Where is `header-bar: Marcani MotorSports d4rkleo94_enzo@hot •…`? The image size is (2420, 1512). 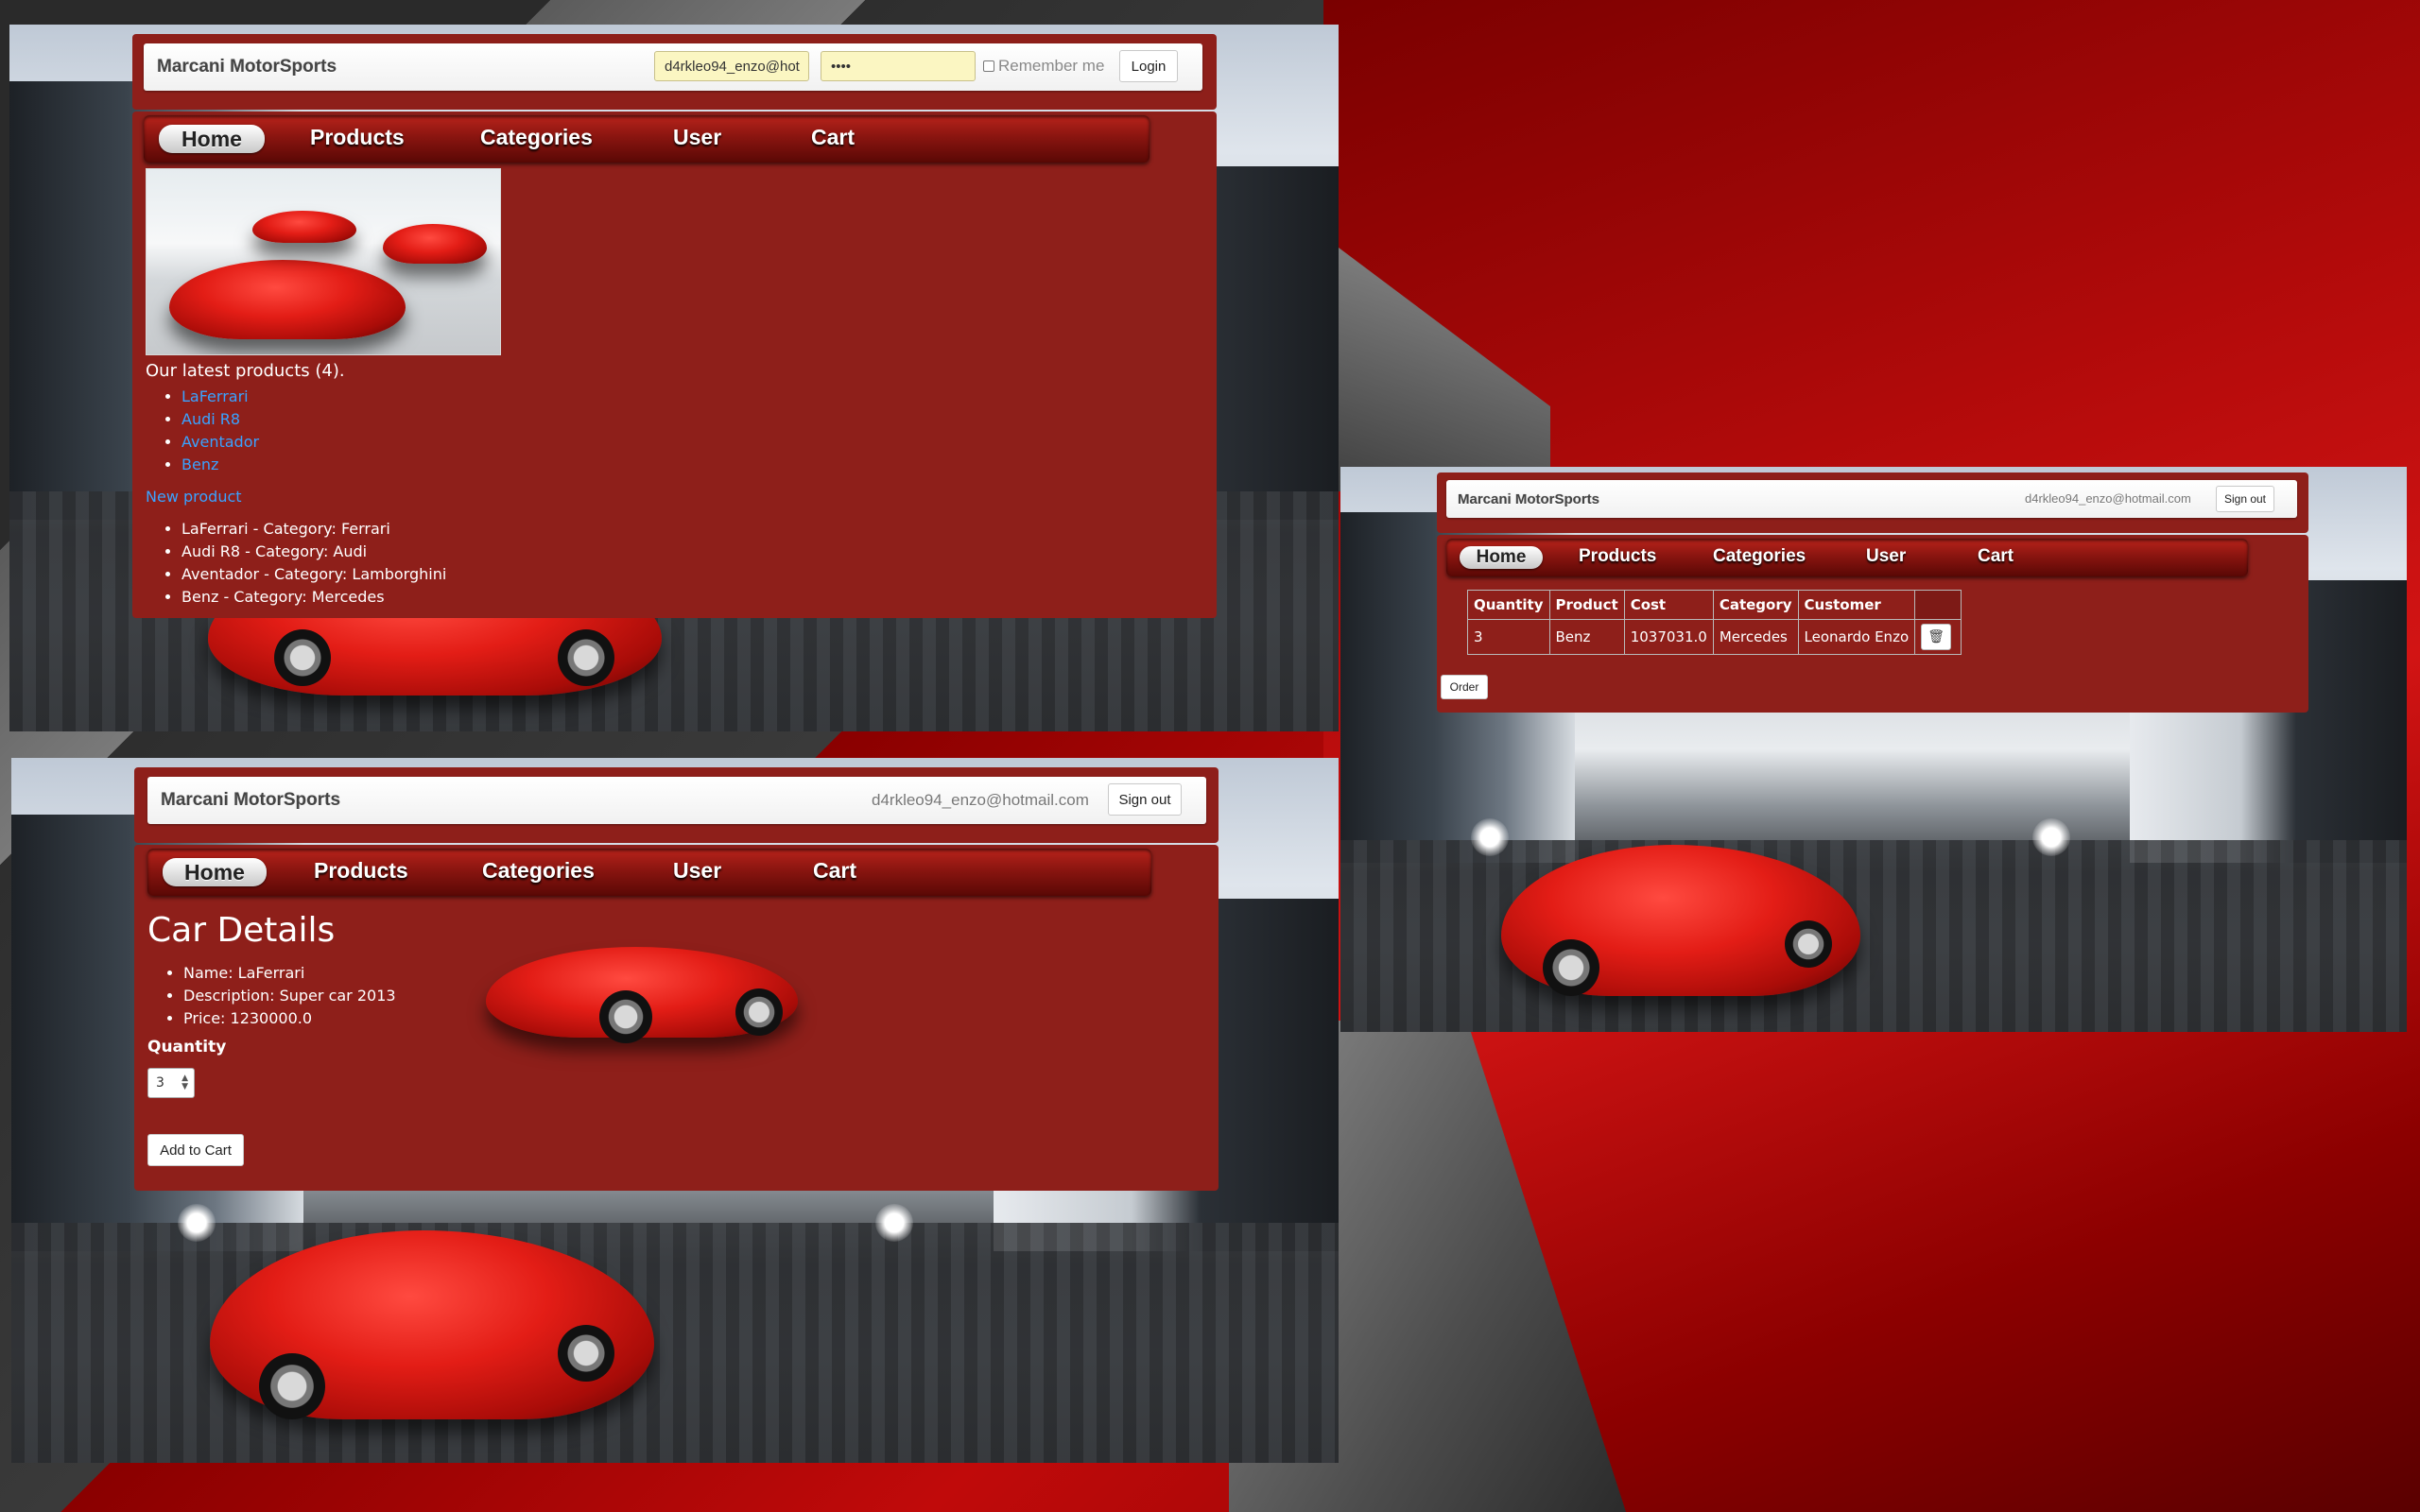
header-bar: Marcani MotorSports d4rkleo94_enzo@hot •… is located at coordinates (674, 72).